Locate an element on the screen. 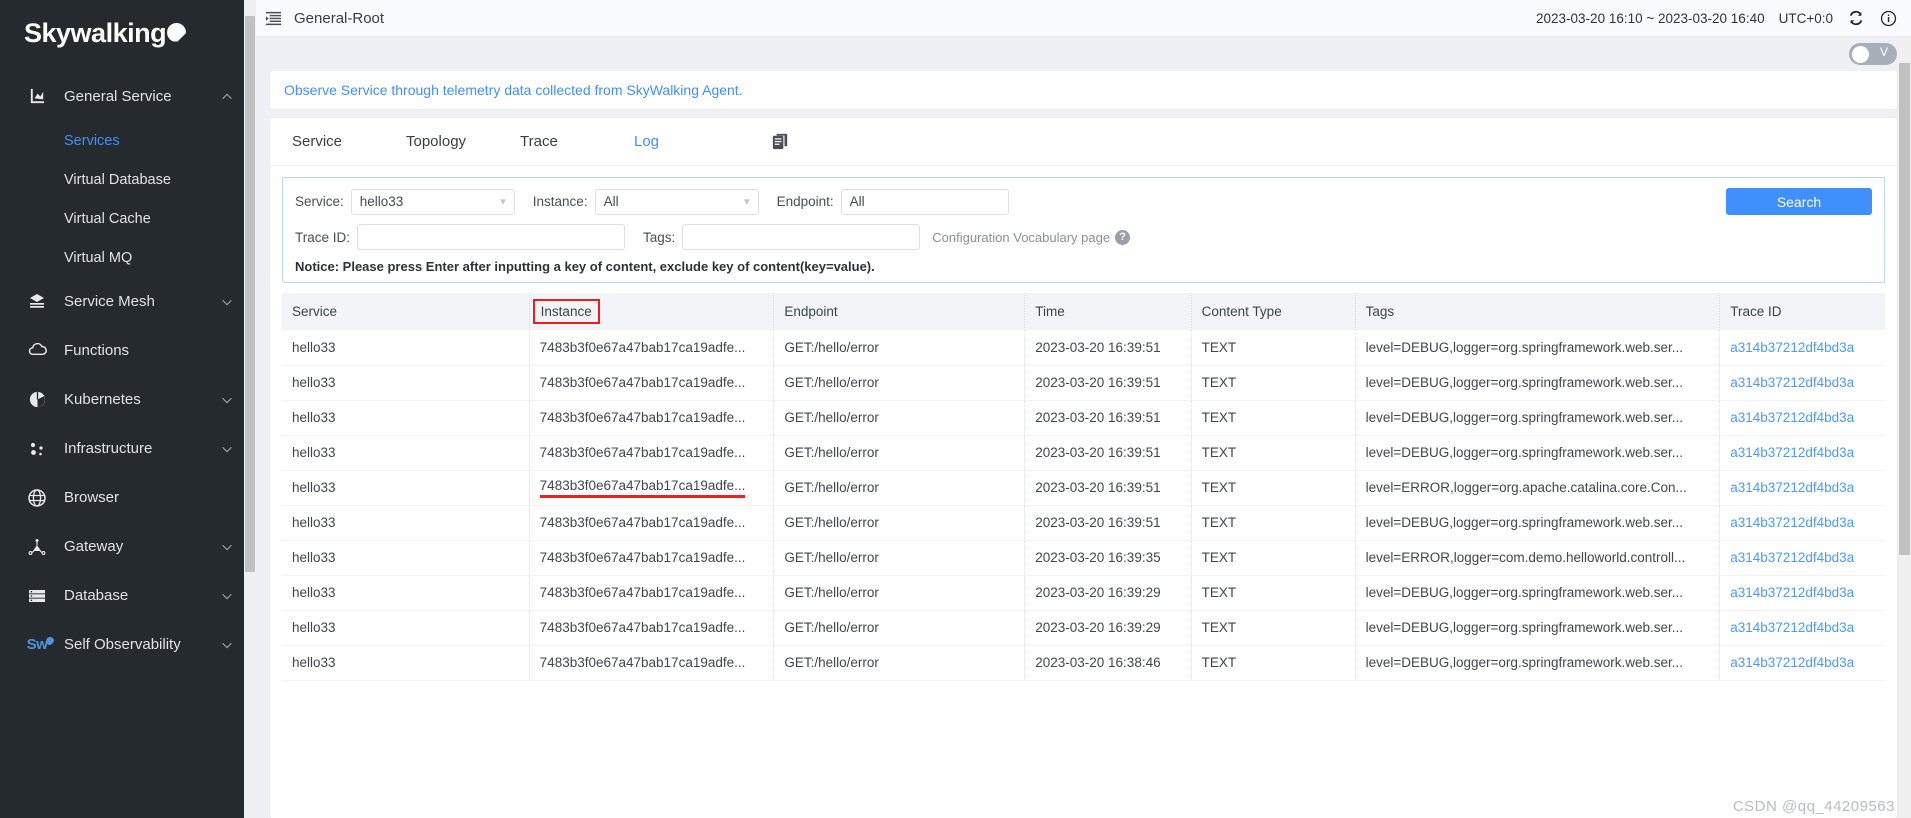 The image size is (1911, 818). page-scrollbar is located at coordinates (1904, 427).